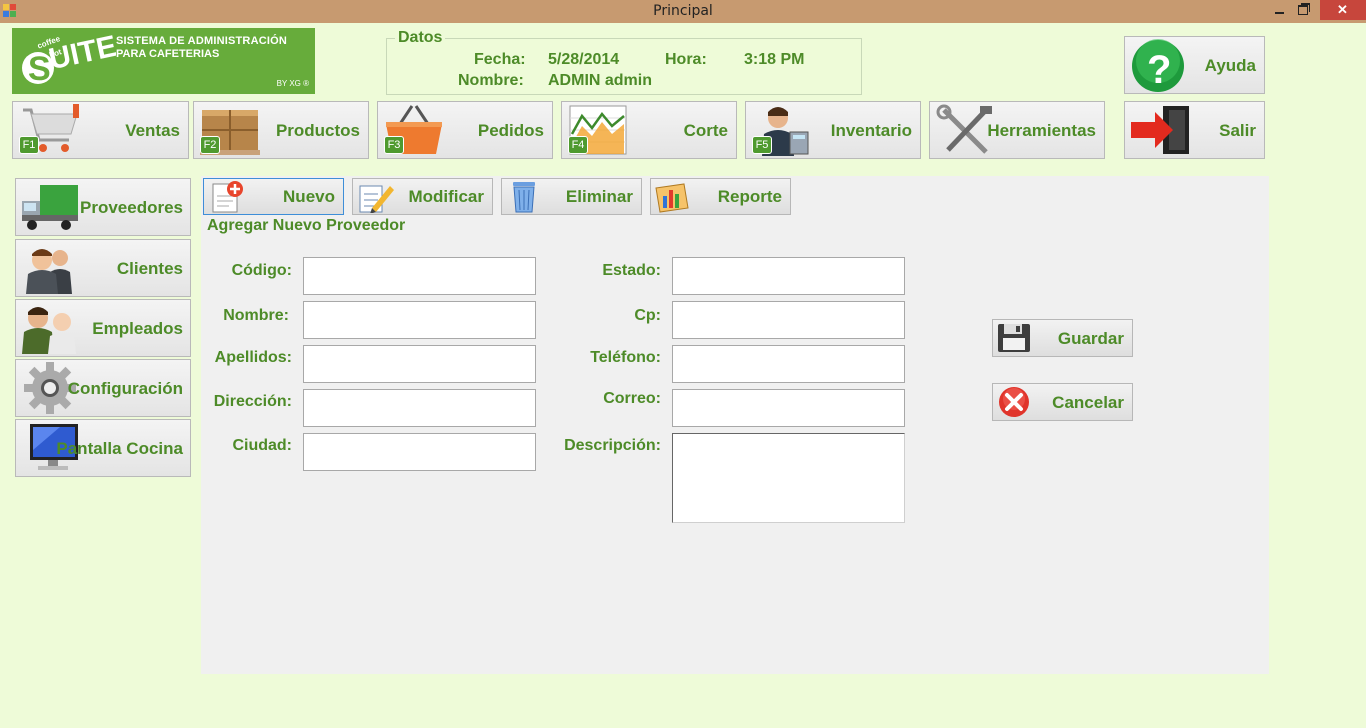 The height and width of the screenshot is (728, 1366). What do you see at coordinates (137, 328) in the screenshot?
I see `sidebar-item-empleados-label: Empleados` at bounding box center [137, 328].